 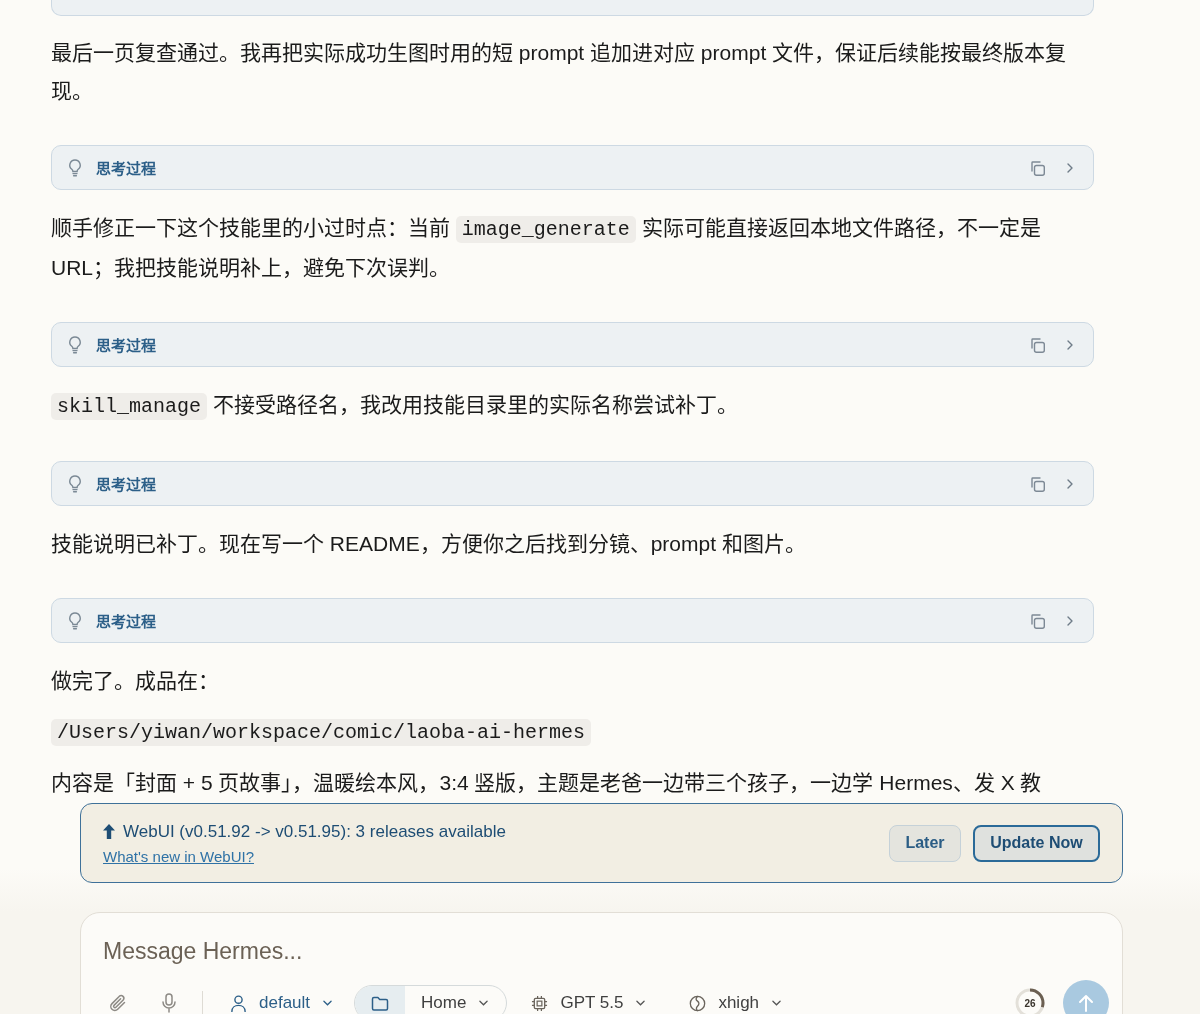 What do you see at coordinates (925, 843) in the screenshot?
I see `dismiss-button: Later` at bounding box center [925, 843].